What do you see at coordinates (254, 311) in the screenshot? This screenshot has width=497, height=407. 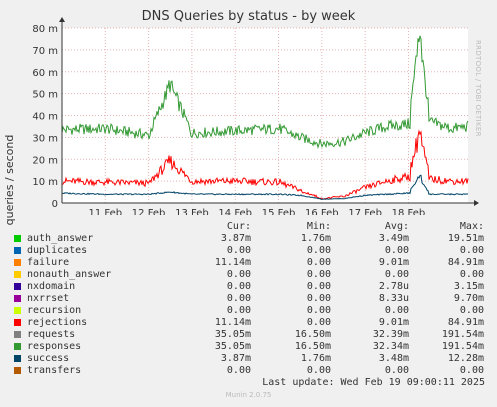 I see `legend-row-recursion: recursion 0.00 0.00 0.00 0.00` at bounding box center [254, 311].